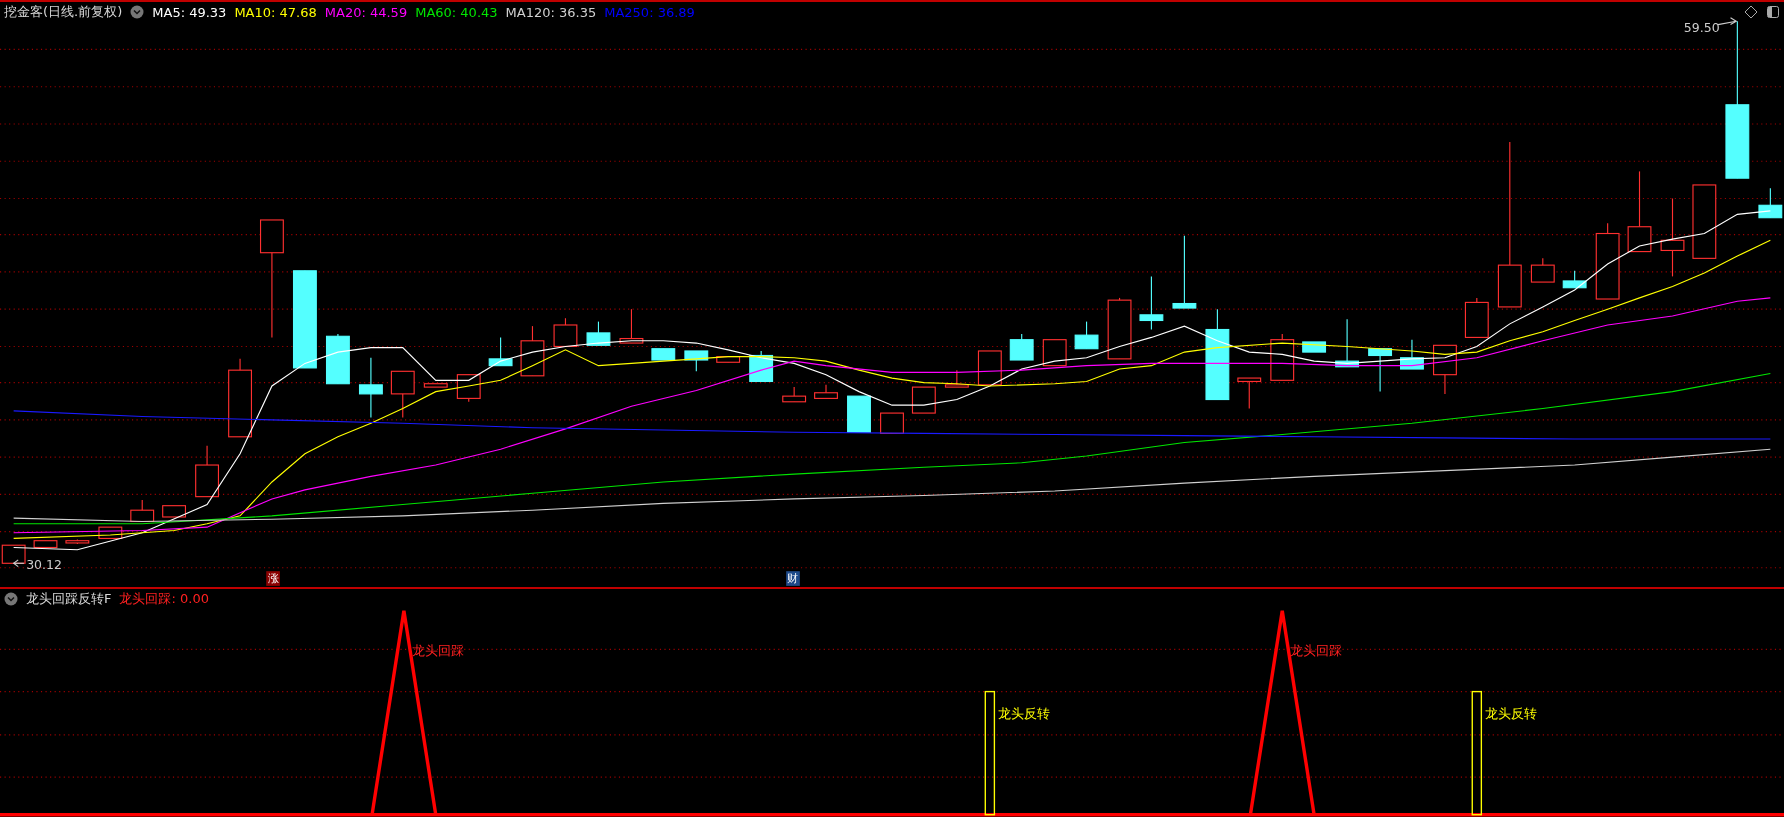 The image size is (1784, 817). I want to click on high-price-arrow, so click(1727, 21).